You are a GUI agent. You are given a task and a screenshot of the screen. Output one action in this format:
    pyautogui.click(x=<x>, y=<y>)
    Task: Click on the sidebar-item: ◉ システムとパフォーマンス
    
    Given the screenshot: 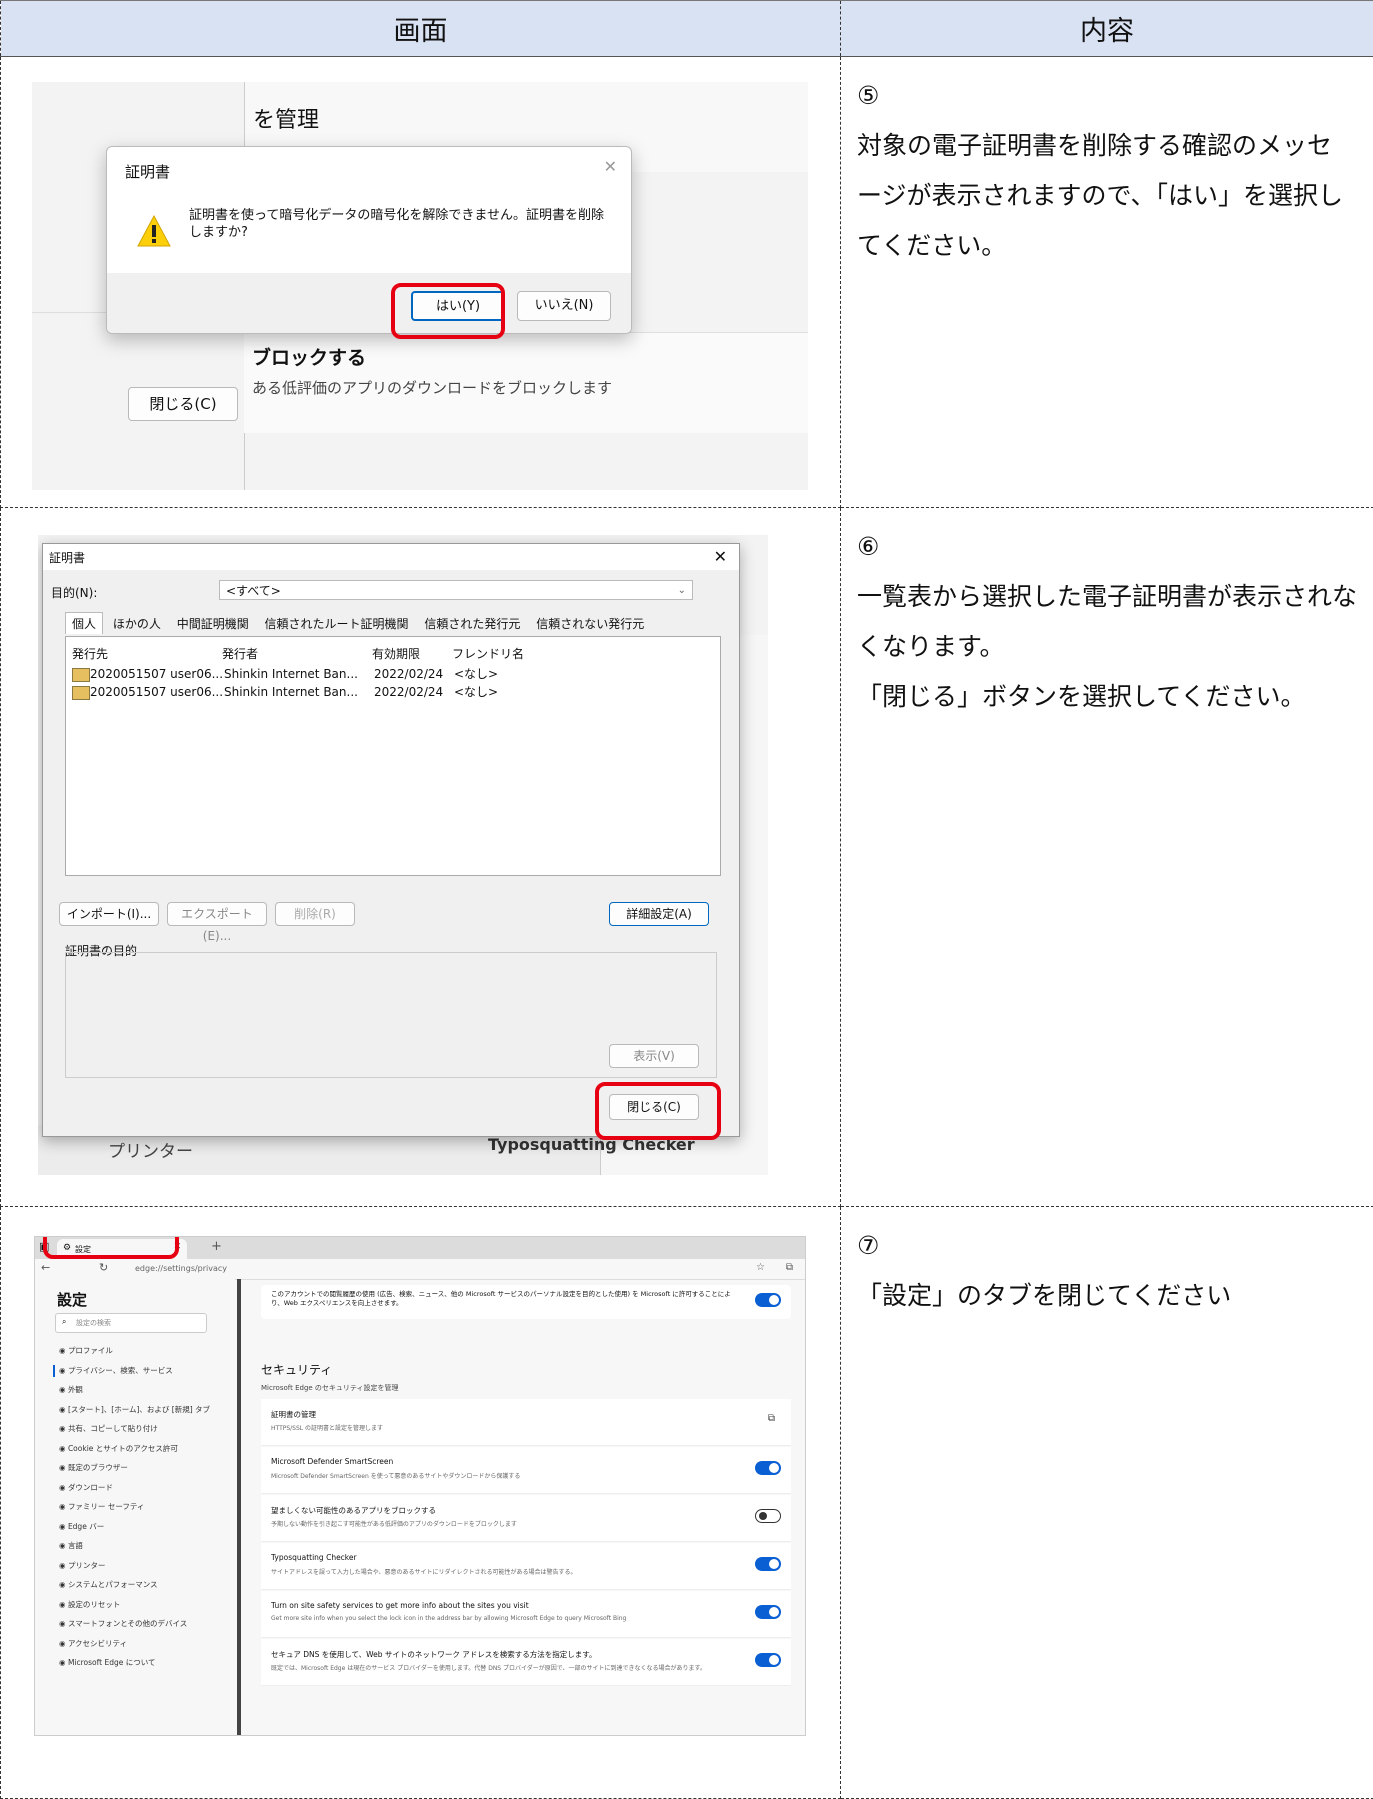 What is the action you would take?
    pyautogui.click(x=134, y=1585)
    